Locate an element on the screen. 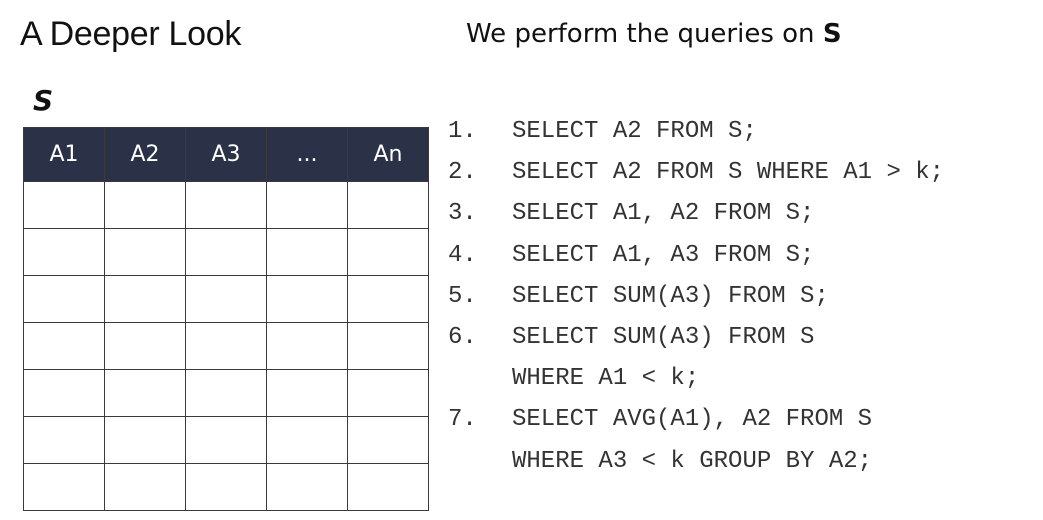 The image size is (1043, 520). query-item: 4. SELECT A1, A3 FROM S; is located at coordinates (696, 255).